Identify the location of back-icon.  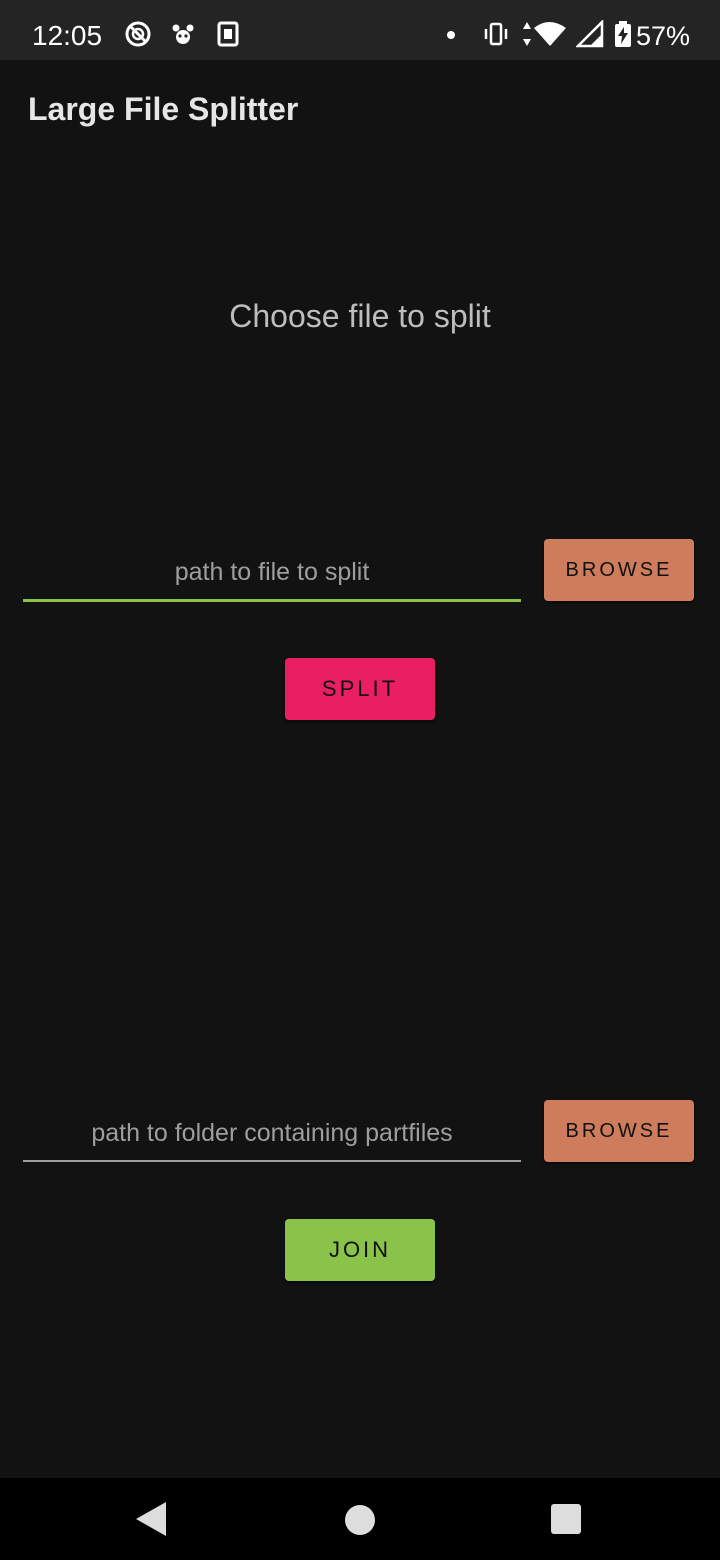
(151, 1519).